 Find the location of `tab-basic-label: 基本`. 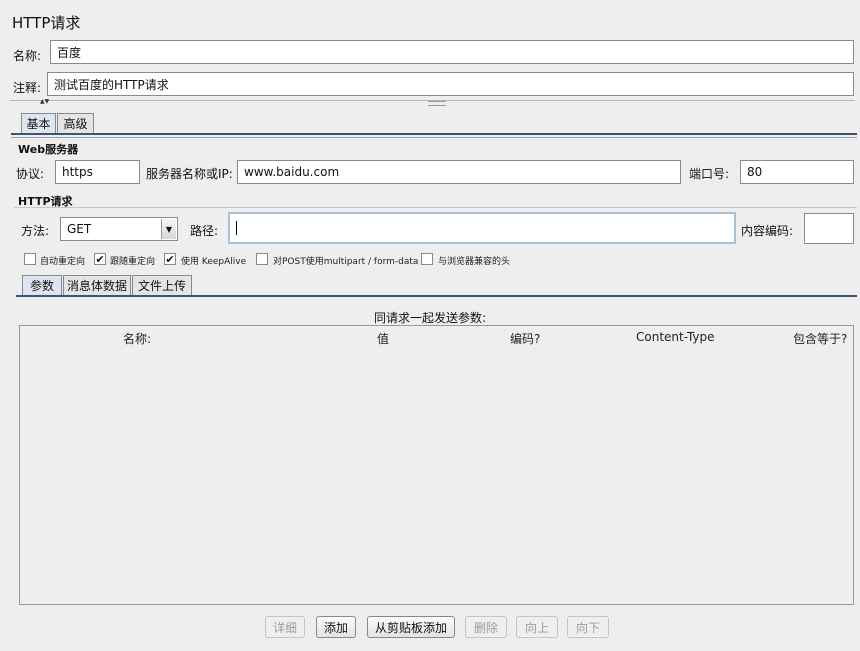

tab-basic-label: 基本 is located at coordinates (38, 124).